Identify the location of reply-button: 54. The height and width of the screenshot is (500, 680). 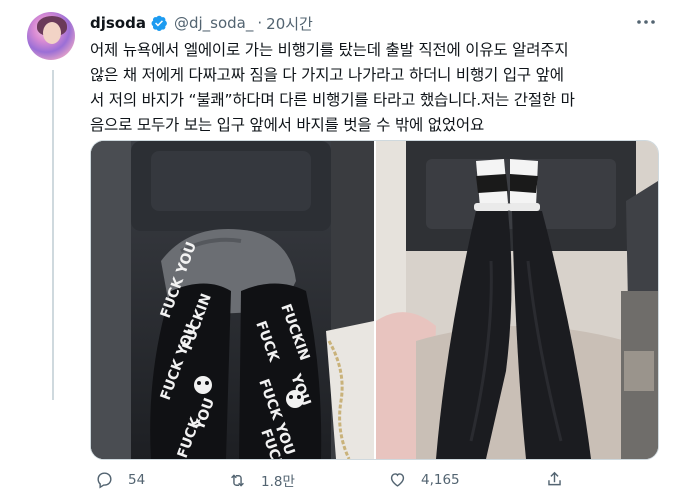
(120, 479).